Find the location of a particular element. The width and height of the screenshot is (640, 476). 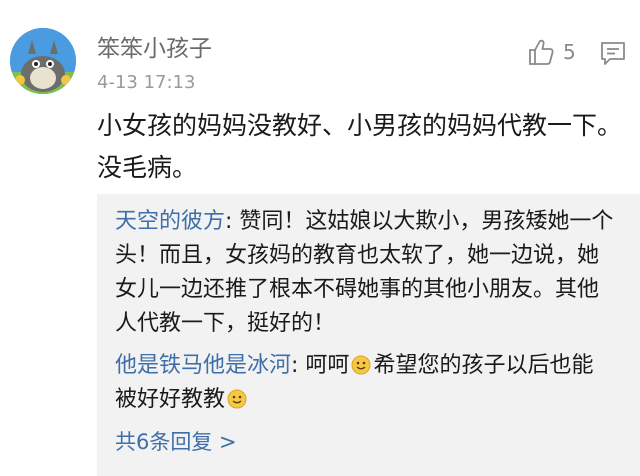

reply-button is located at coordinates (613, 53).